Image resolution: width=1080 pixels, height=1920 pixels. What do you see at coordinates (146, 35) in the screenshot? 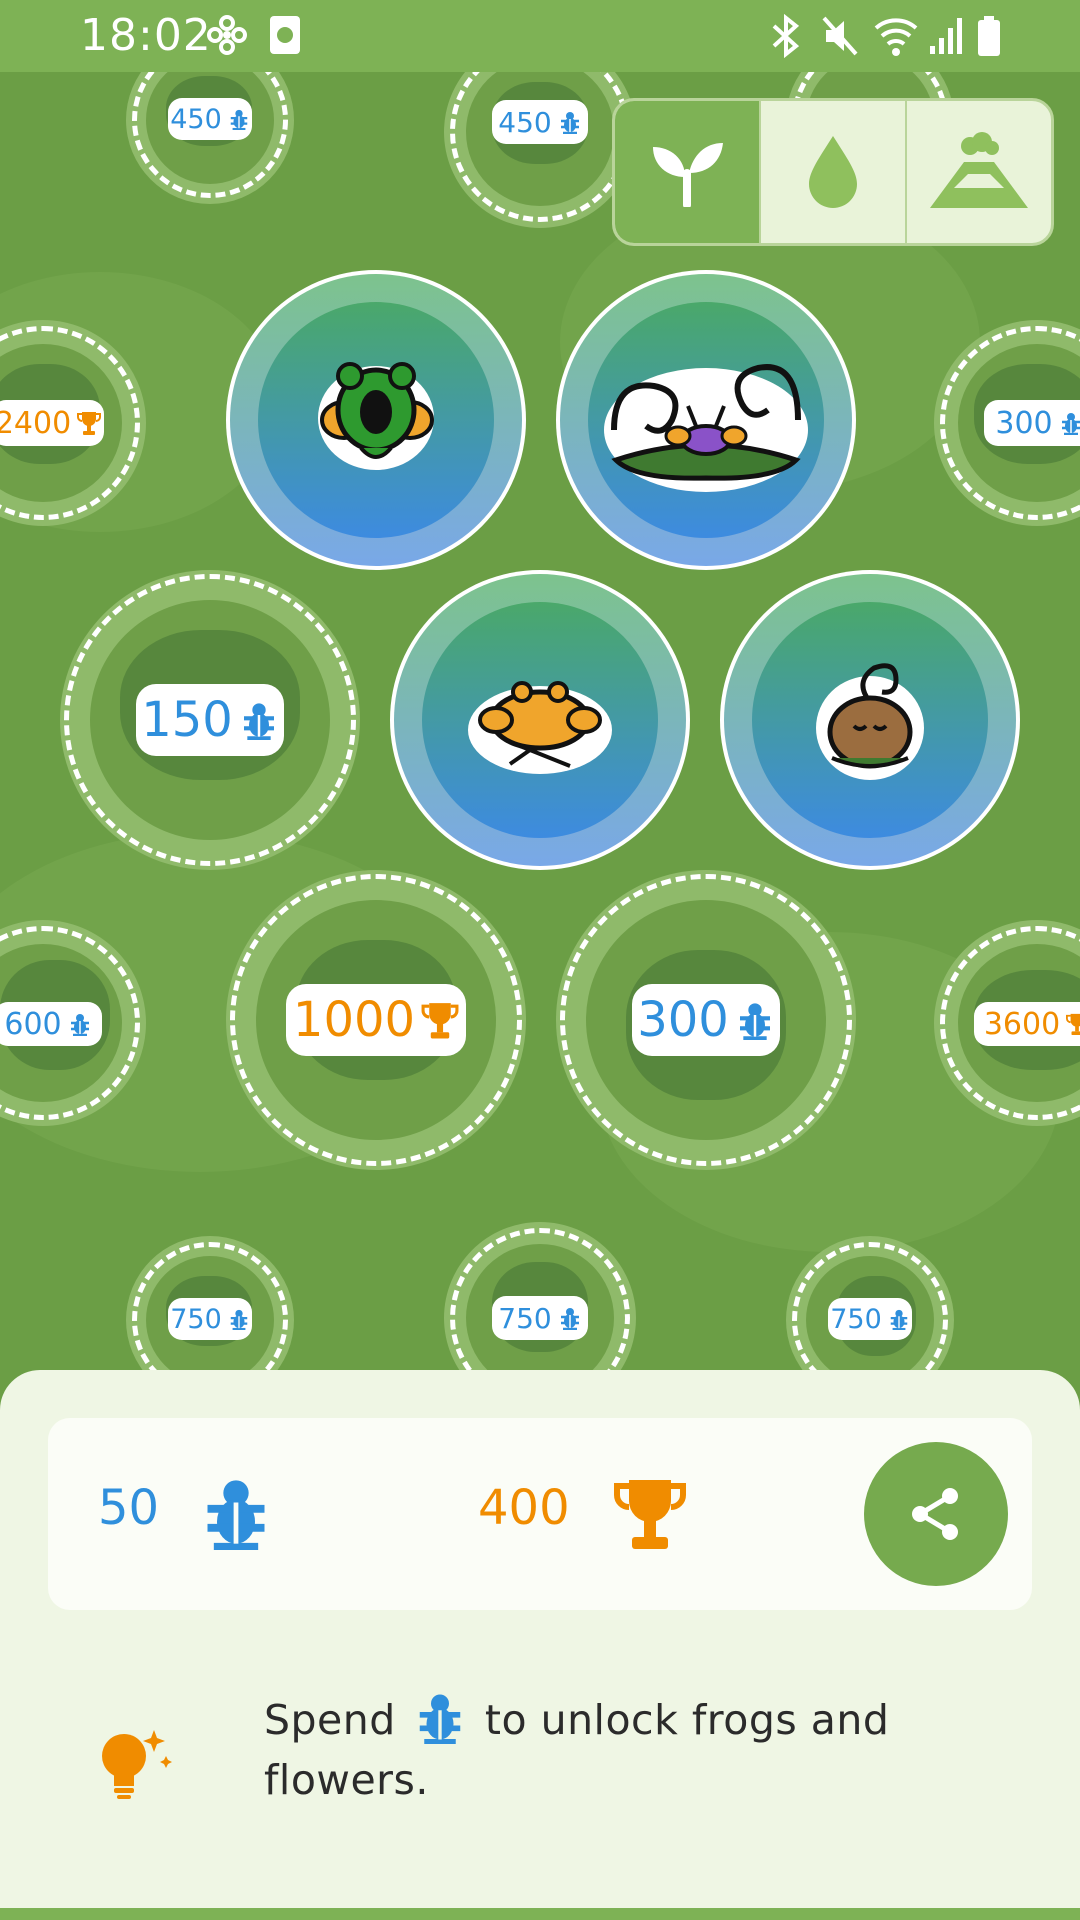
I see `status-time: 18:02` at bounding box center [146, 35].